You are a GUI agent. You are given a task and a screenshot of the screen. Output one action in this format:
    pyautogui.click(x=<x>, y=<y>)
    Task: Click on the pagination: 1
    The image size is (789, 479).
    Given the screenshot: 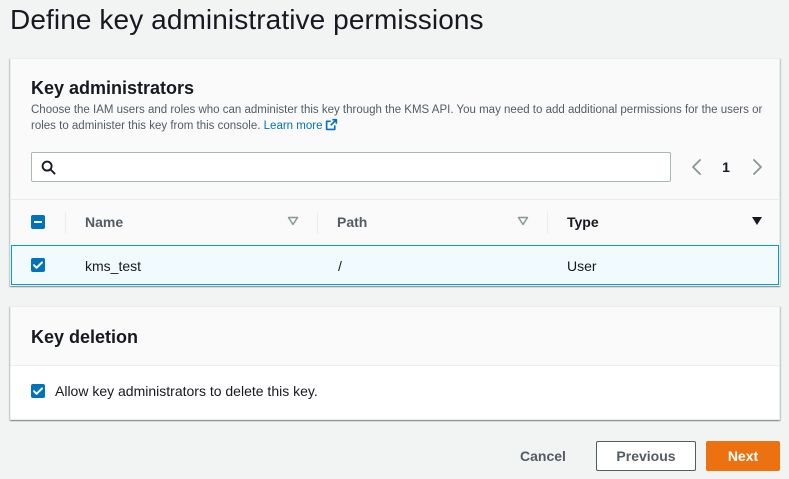 What is the action you would take?
    pyautogui.click(x=727, y=167)
    